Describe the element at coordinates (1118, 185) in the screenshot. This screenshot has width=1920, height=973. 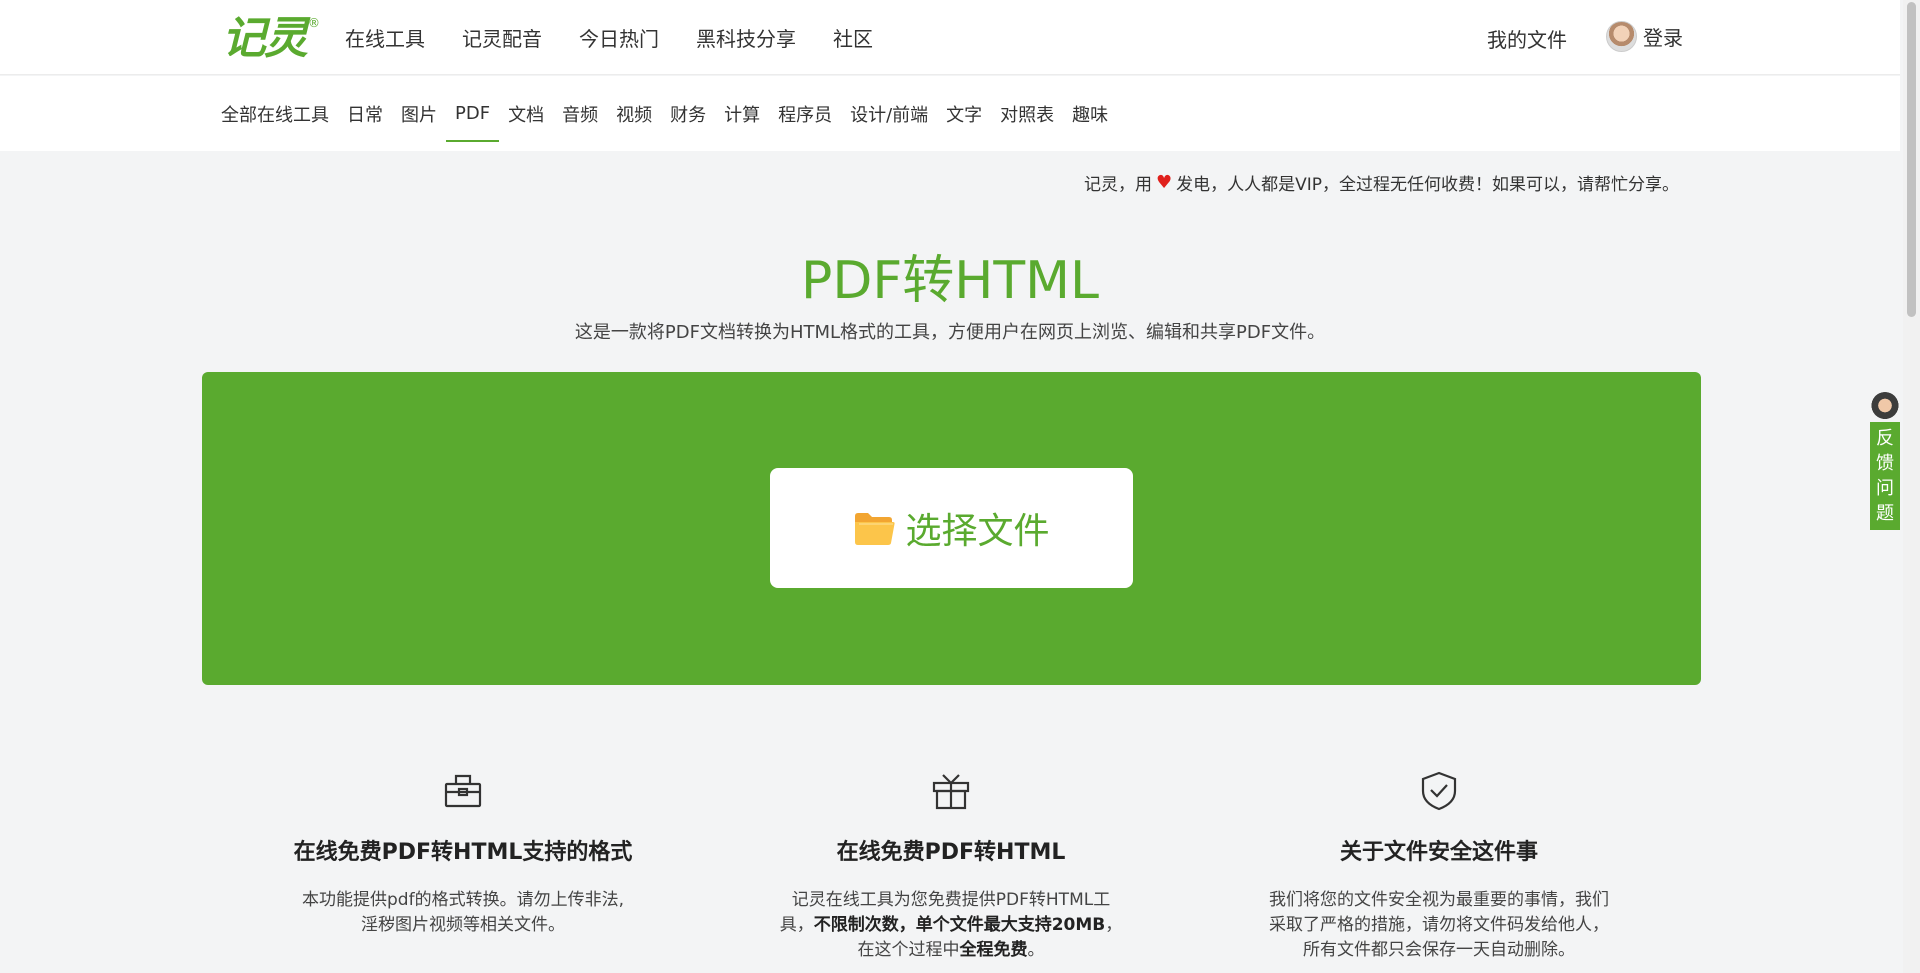
I see `notice-text-before: 记灵，用` at that location.